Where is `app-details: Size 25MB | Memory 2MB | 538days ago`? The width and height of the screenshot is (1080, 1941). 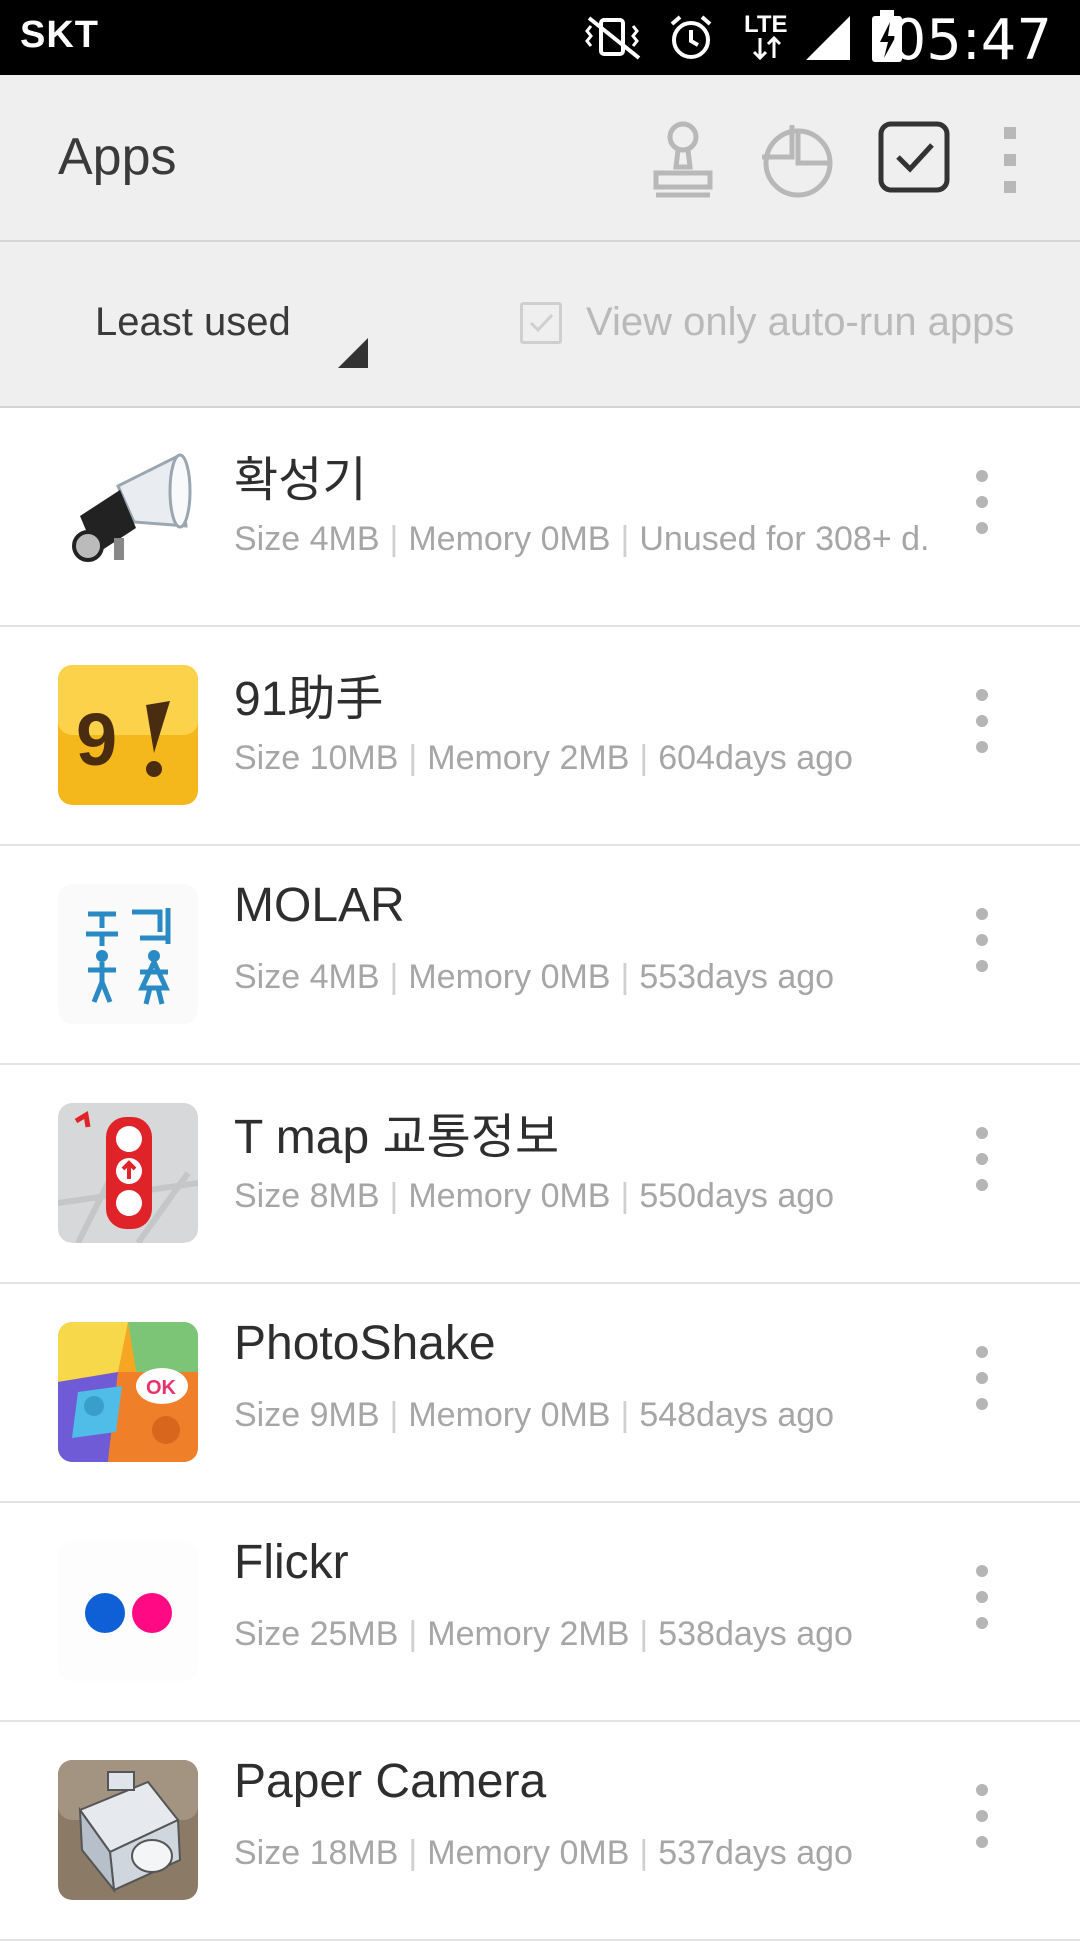 app-details: Size 25MB | Memory 2MB | 538days ago is located at coordinates (543, 1634).